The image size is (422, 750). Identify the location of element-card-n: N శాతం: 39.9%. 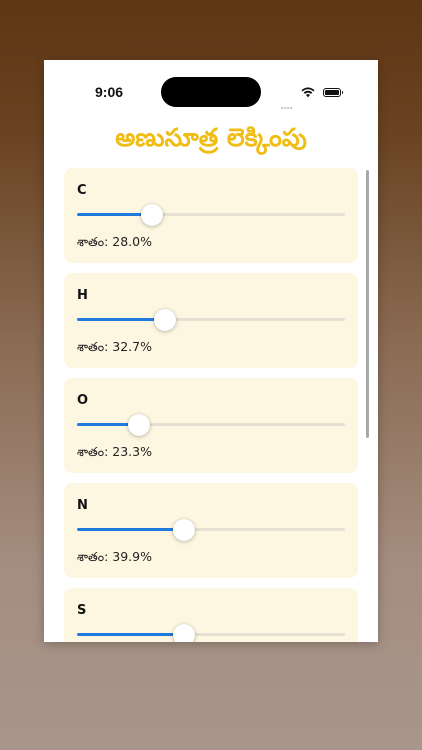
(211, 530).